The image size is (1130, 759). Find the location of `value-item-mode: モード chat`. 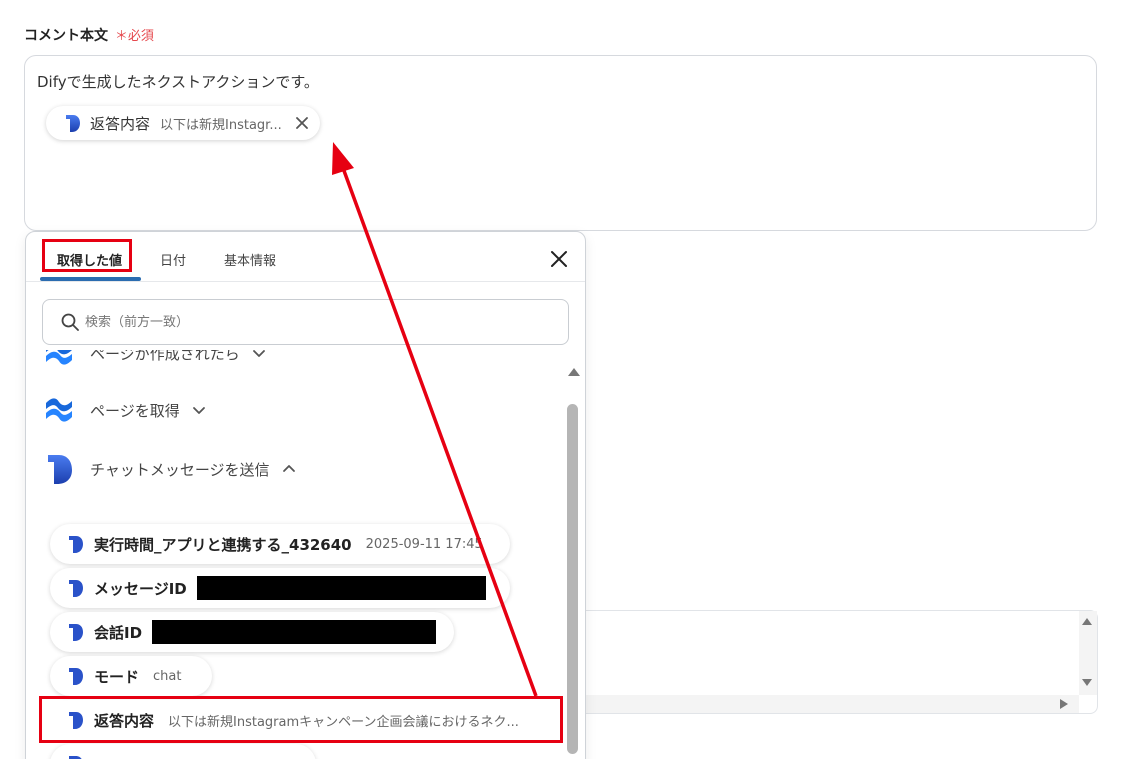

value-item-mode: モード chat is located at coordinates (131, 676).